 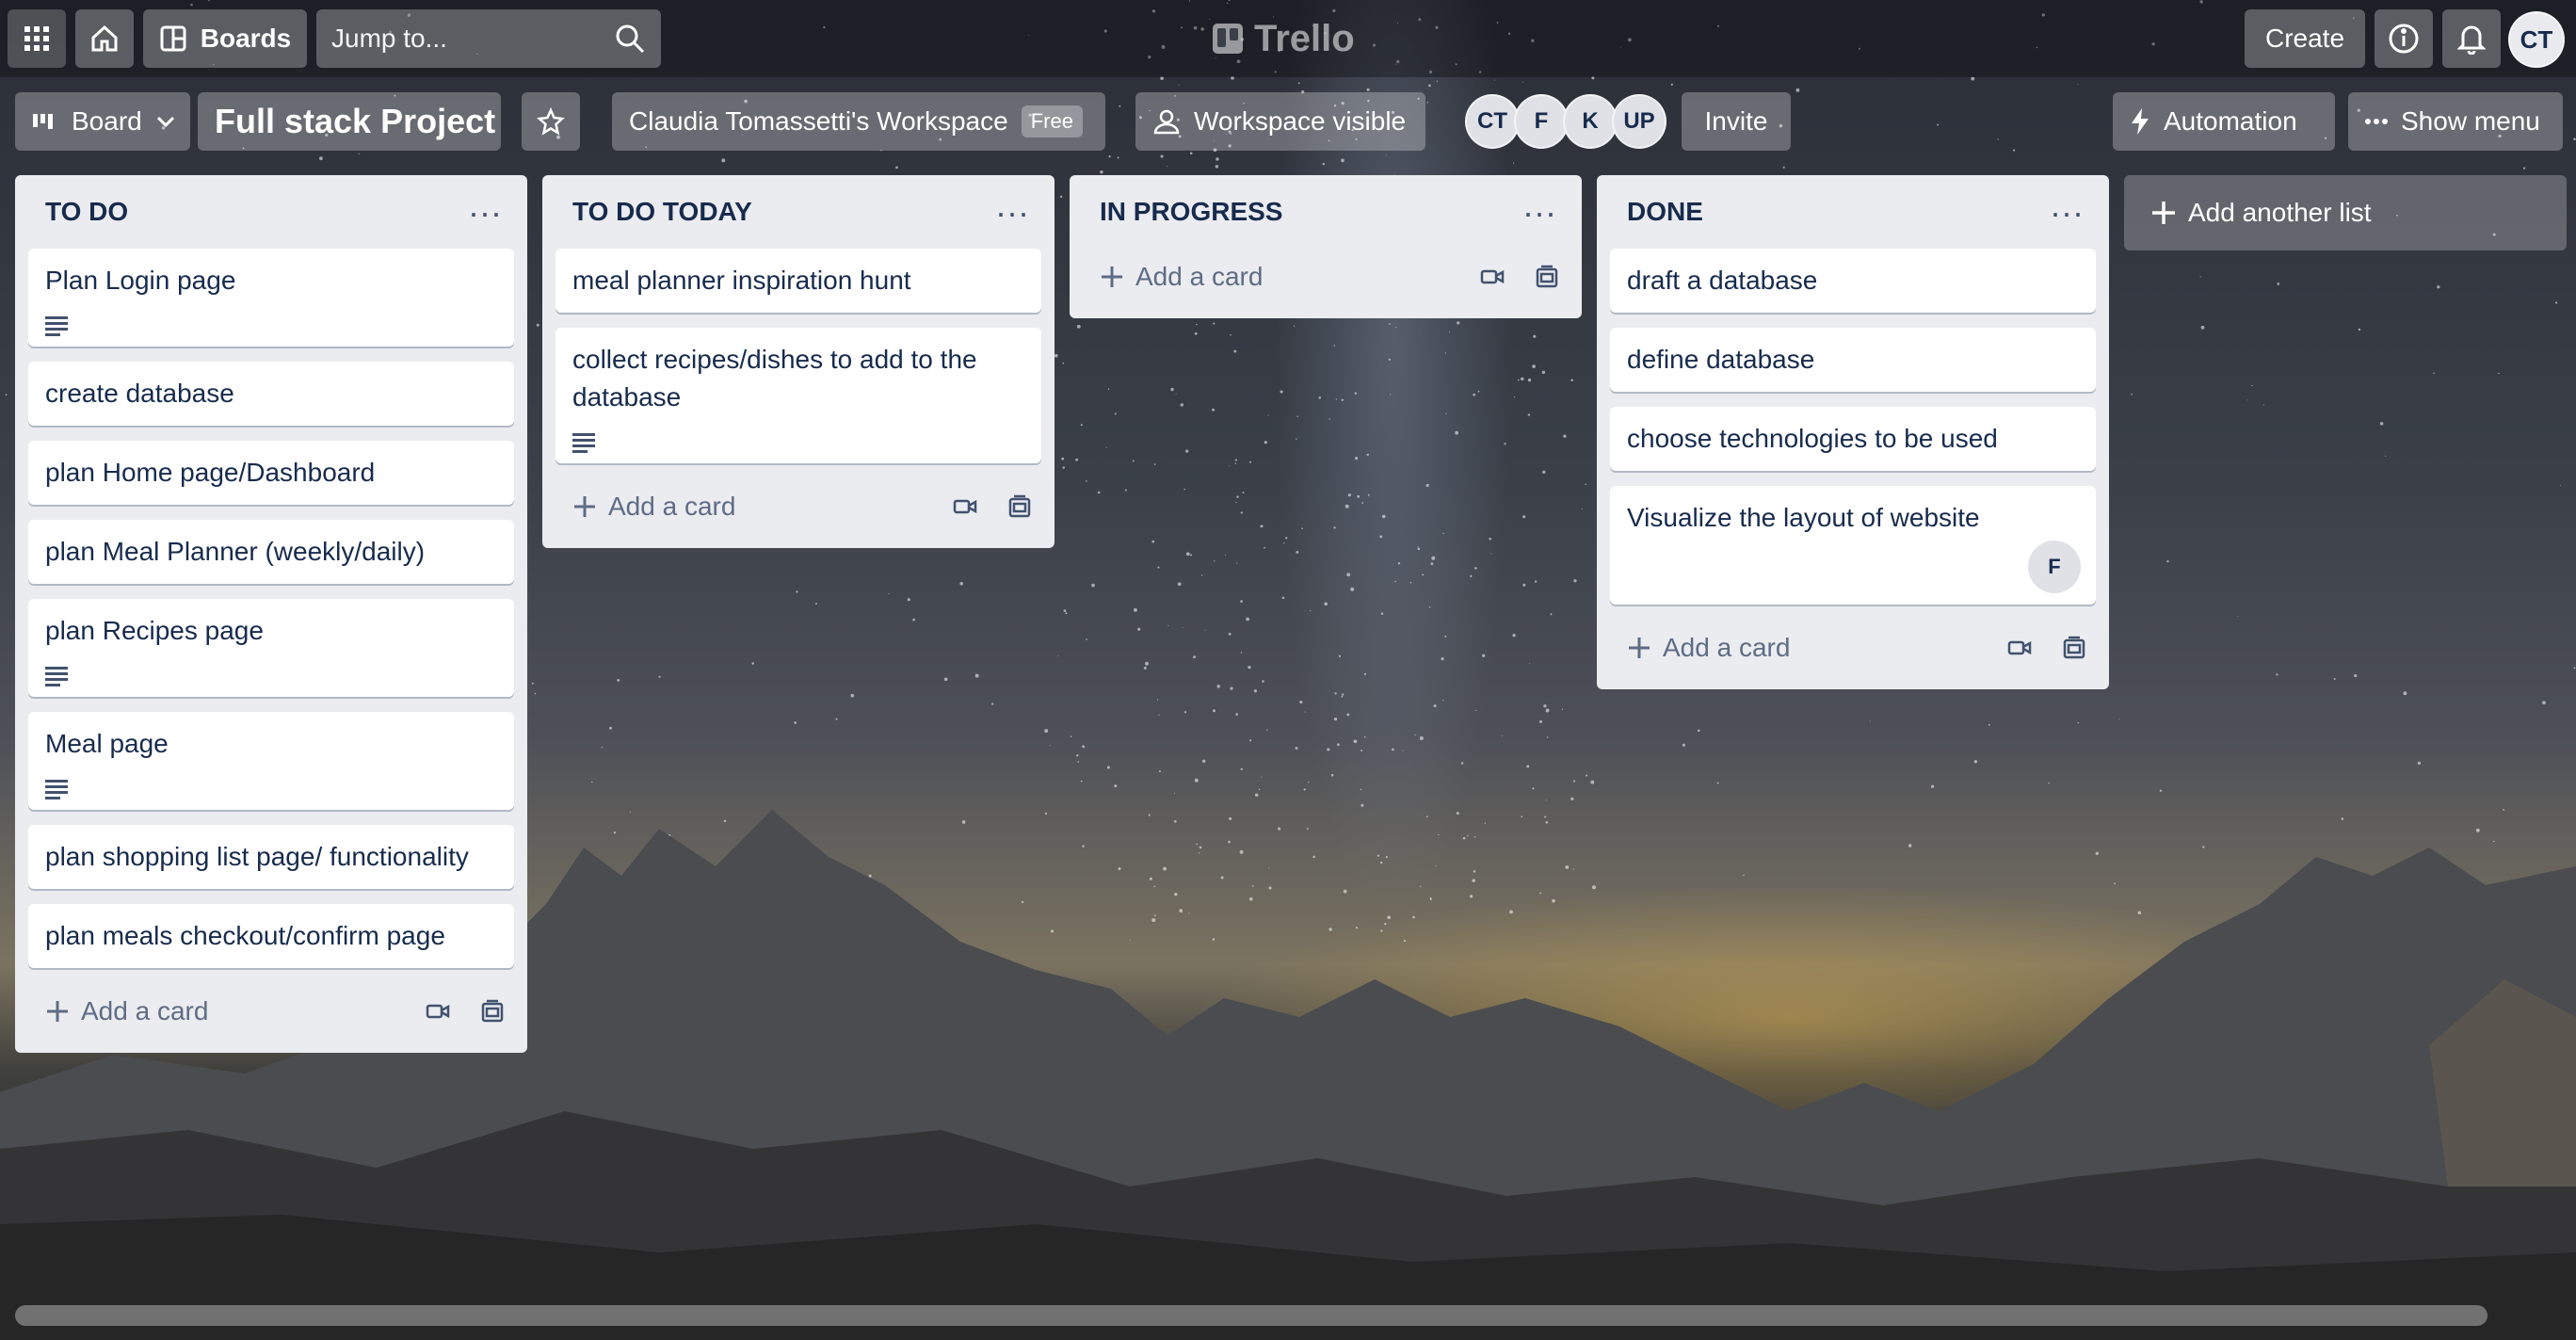 What do you see at coordinates (1326, 247) in the screenshot?
I see `list-in-progress: IN PROGRESS ... Add a card` at bounding box center [1326, 247].